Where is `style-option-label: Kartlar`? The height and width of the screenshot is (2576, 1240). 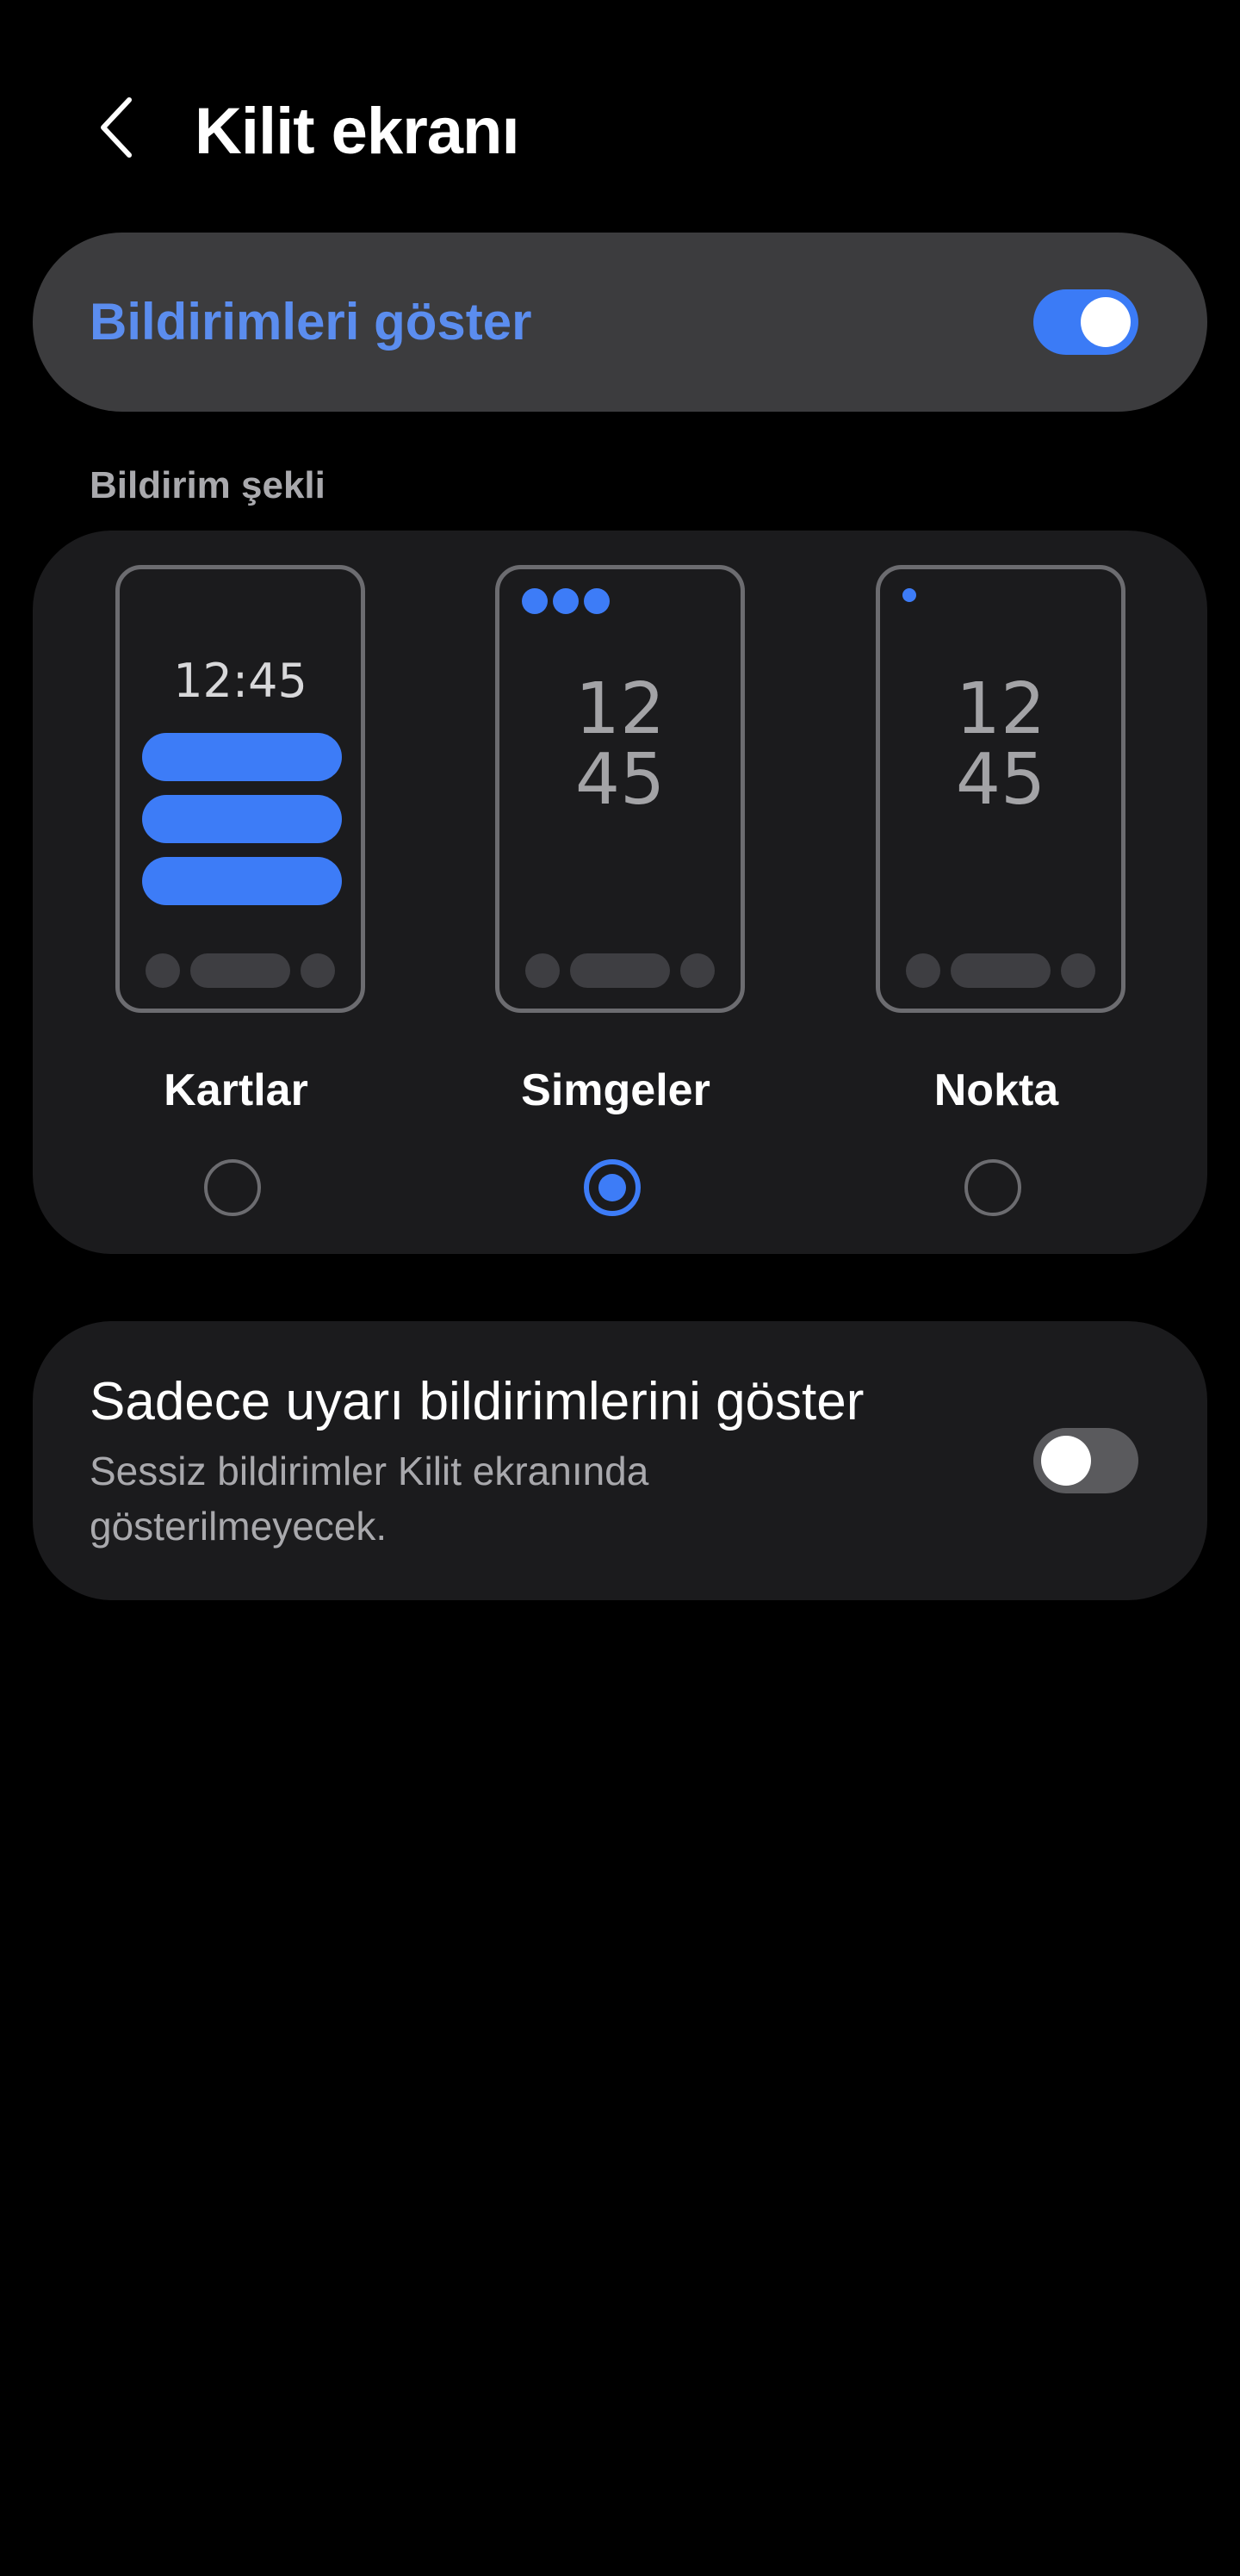
style-option-label: Kartlar is located at coordinates (236, 1090).